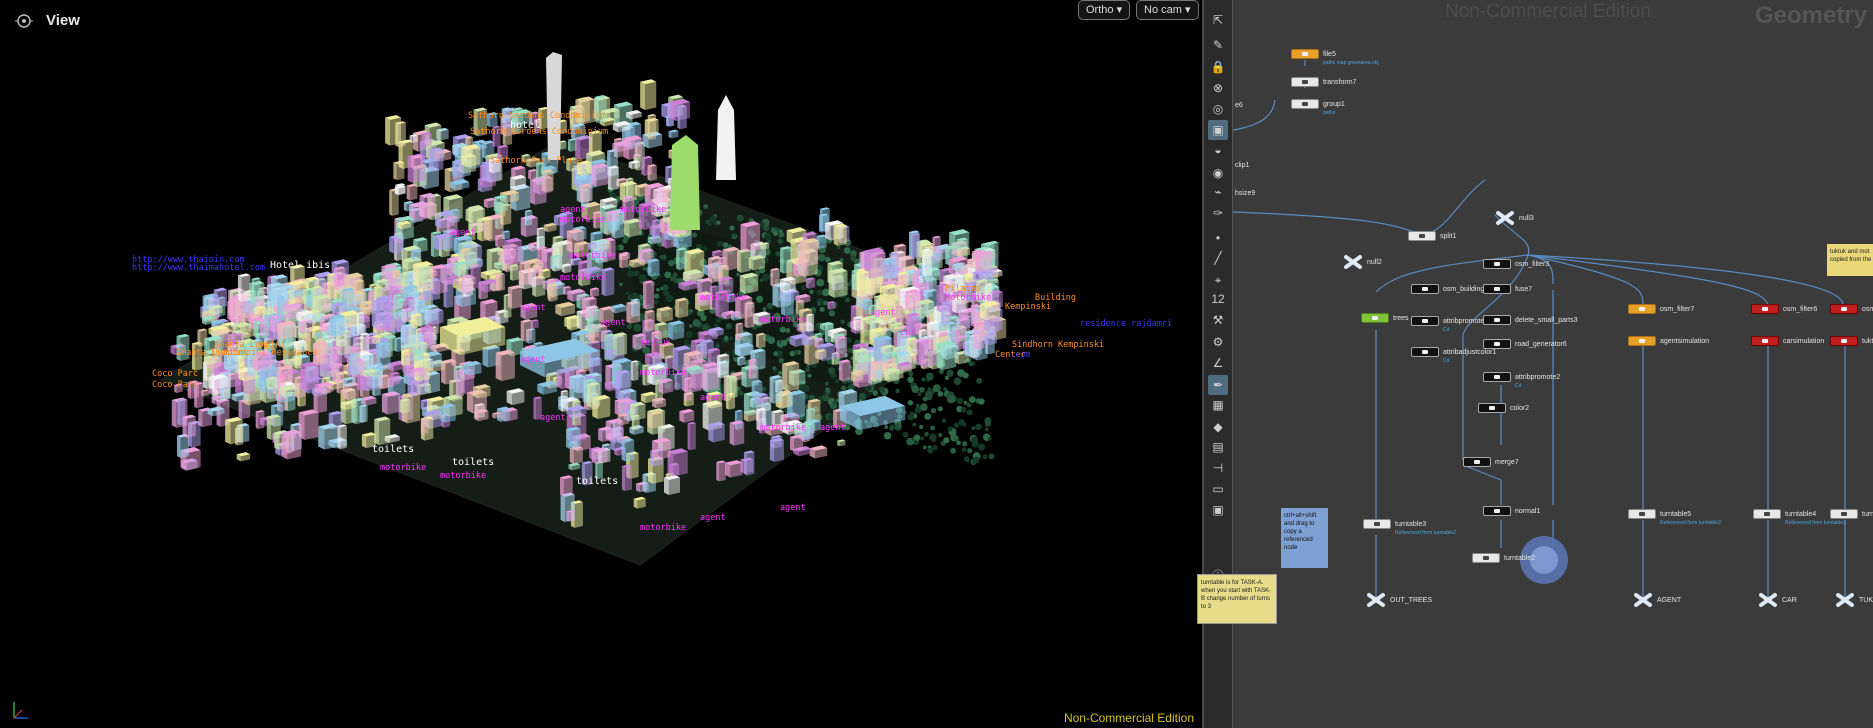  I want to click on image-icon: ▤, so click(1218, 447).